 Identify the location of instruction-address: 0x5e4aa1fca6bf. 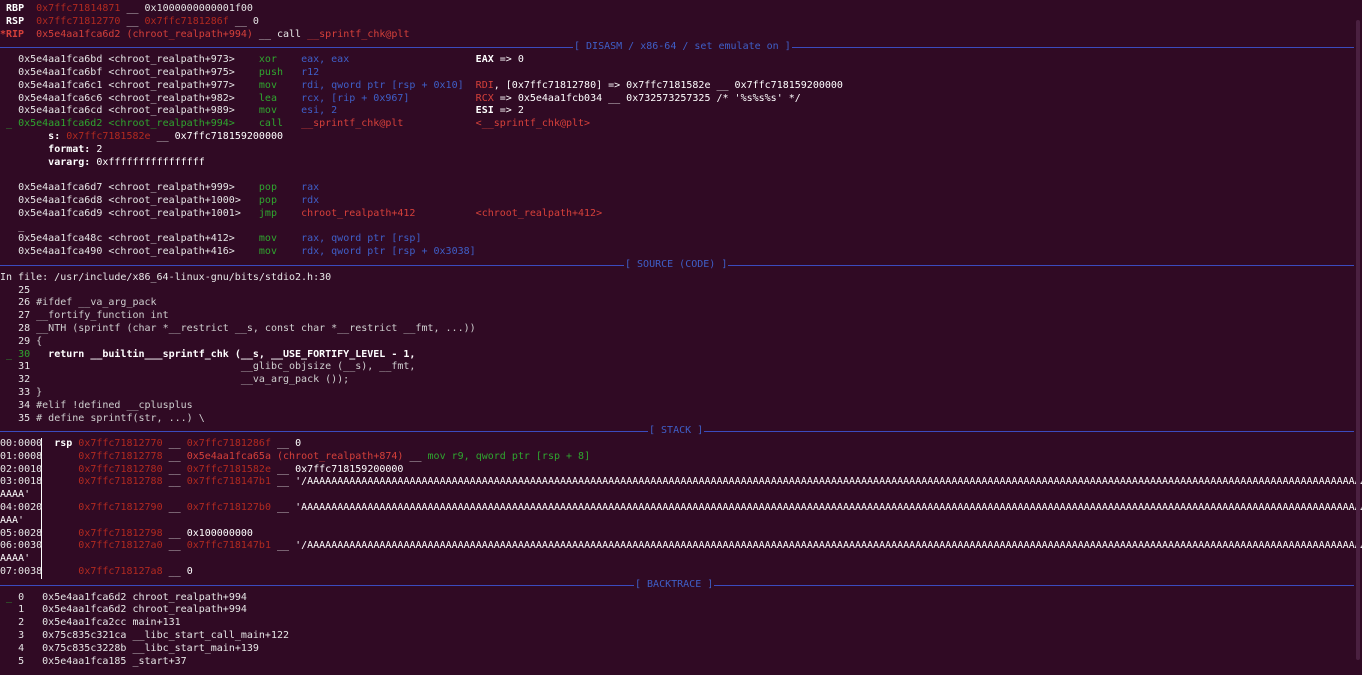
(60, 72).